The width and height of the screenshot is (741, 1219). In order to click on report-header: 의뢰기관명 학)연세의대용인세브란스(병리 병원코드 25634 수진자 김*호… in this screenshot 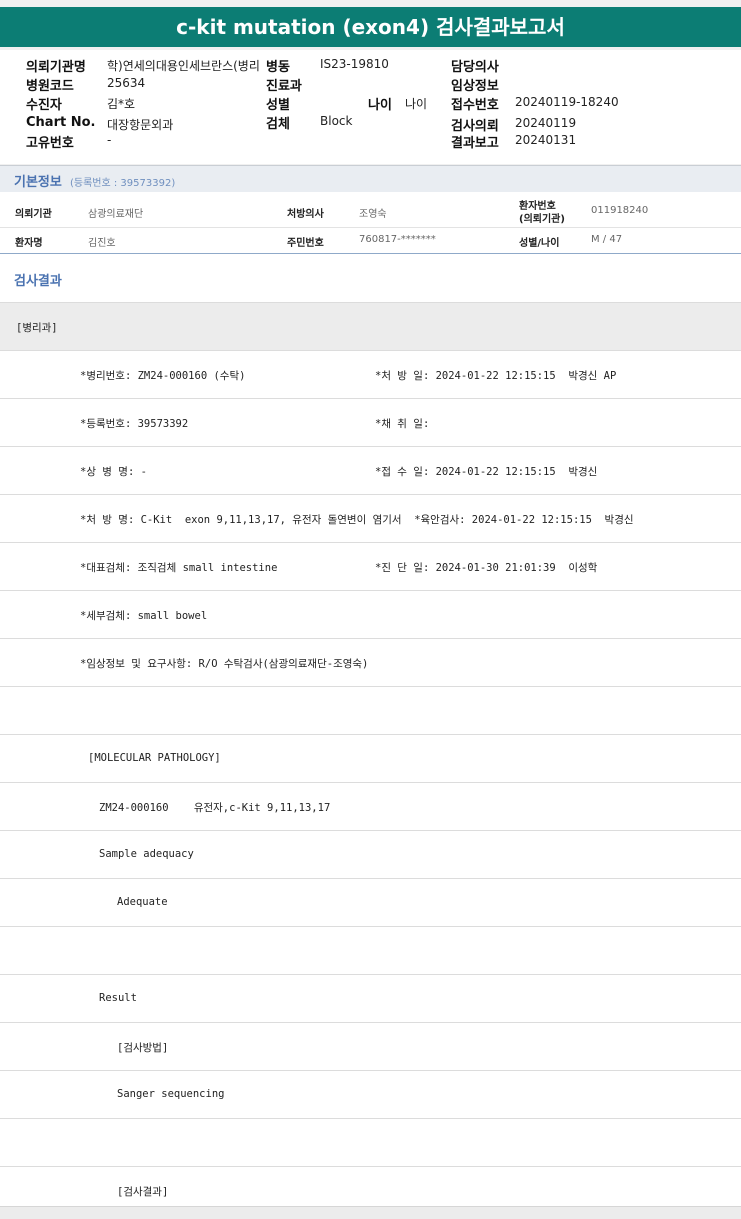, I will do `click(370, 107)`.